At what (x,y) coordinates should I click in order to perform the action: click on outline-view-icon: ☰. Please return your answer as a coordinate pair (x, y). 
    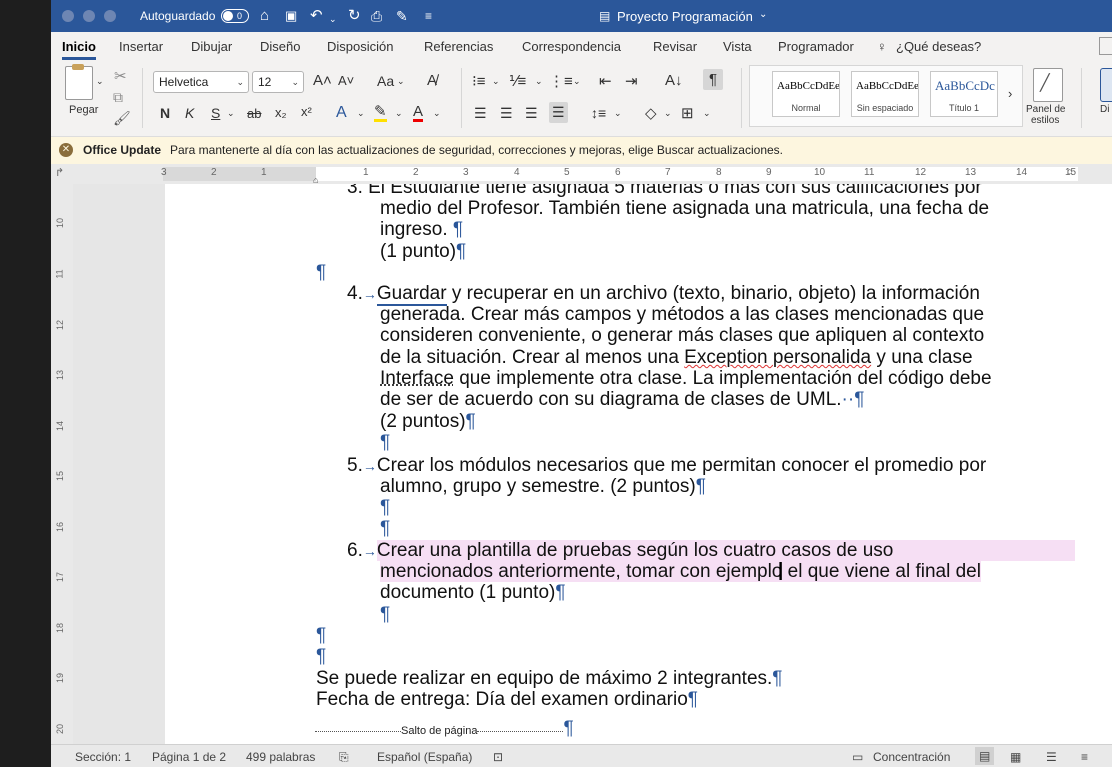
    Looking at the image, I should click on (1051, 757).